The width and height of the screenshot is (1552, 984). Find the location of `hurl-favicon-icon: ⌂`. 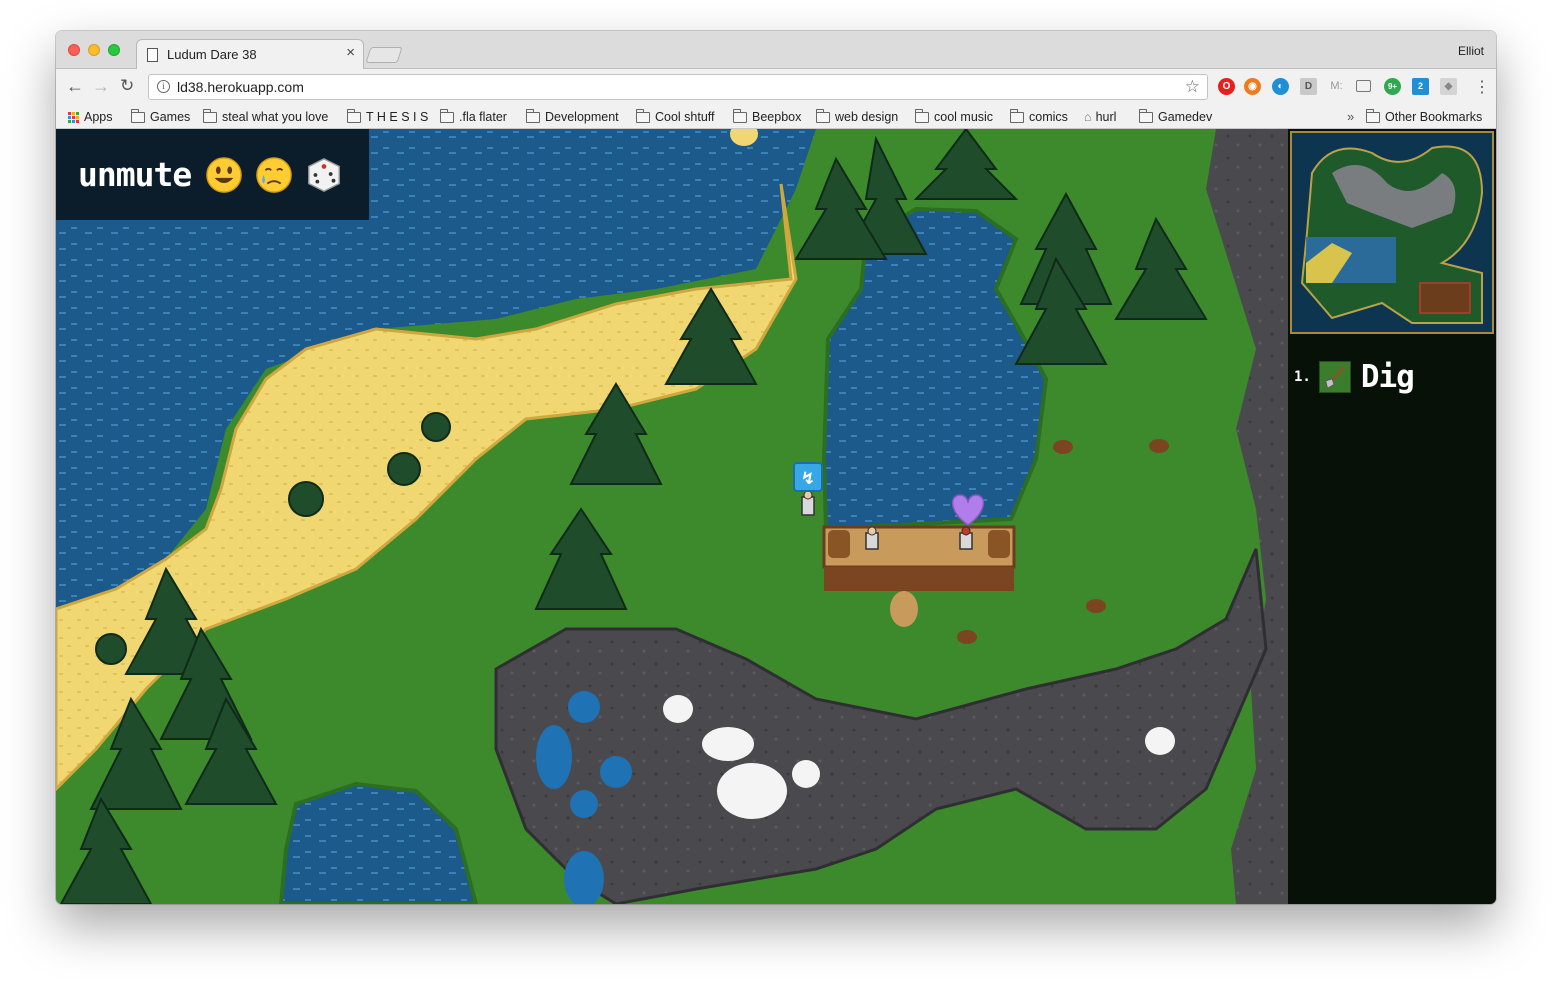

hurl-favicon-icon: ⌂ is located at coordinates (1088, 117).